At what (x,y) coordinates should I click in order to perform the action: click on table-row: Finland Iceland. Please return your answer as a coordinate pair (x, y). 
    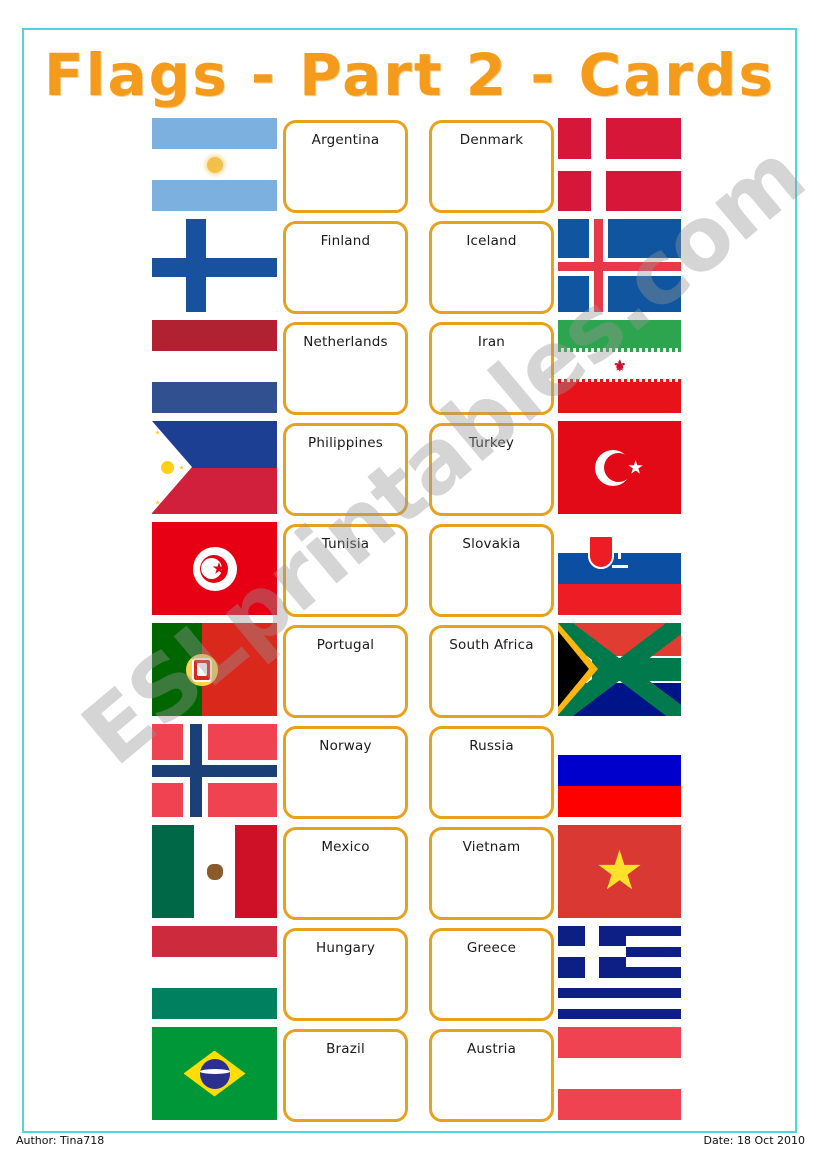
    Looking at the image, I should click on (417, 269).